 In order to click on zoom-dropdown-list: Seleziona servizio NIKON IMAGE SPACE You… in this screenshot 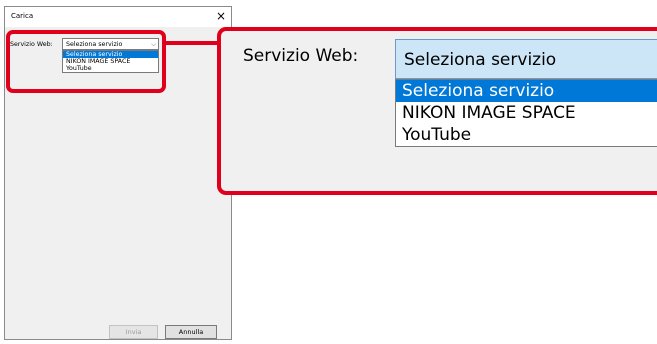, I will do `click(526, 113)`.